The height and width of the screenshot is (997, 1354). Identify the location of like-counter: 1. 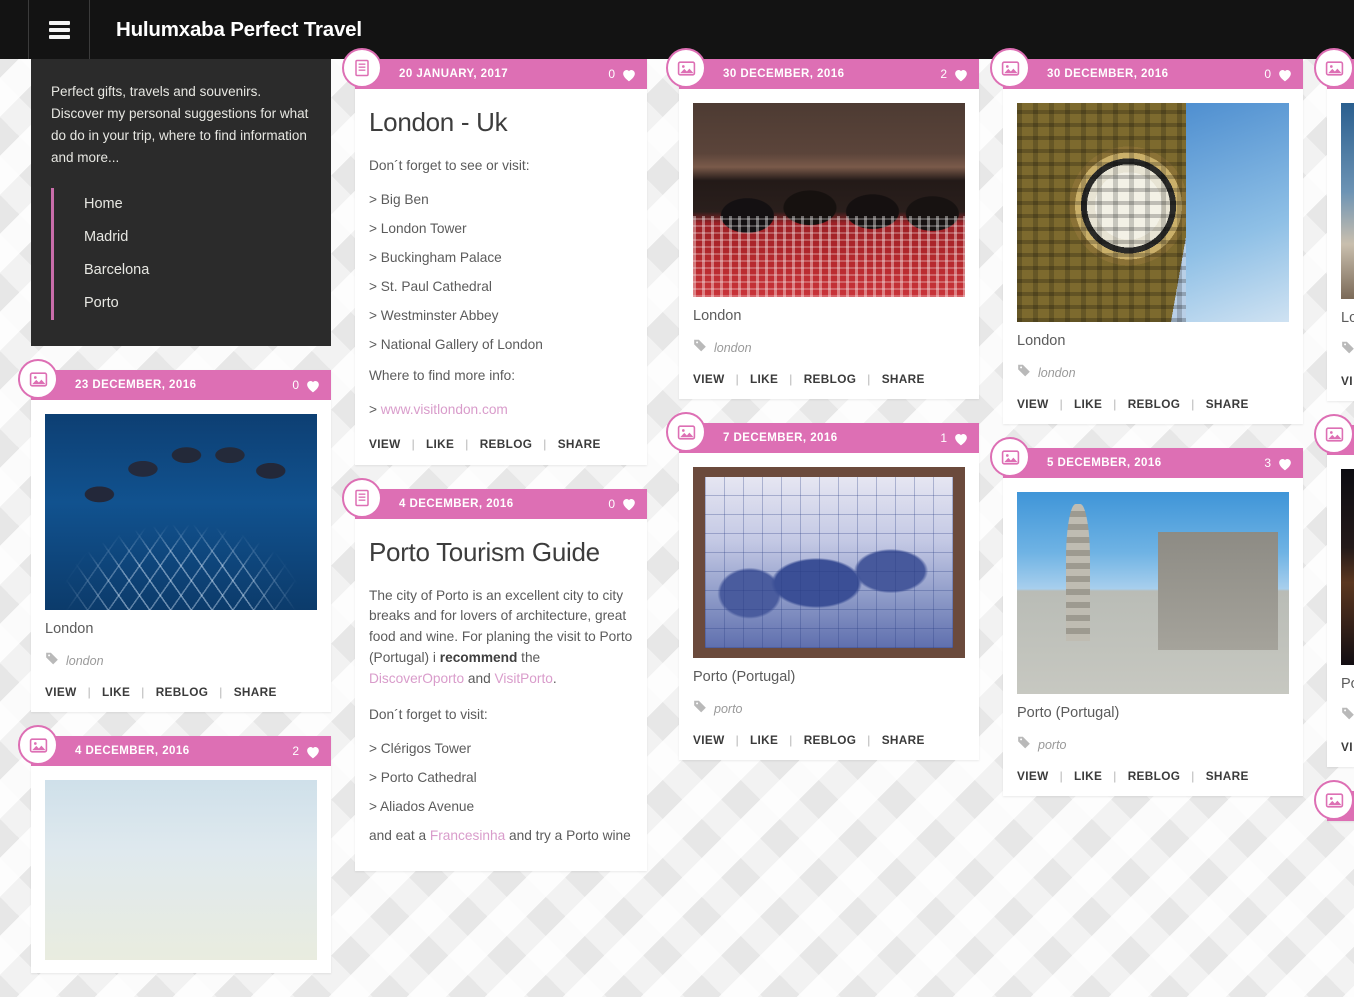
(953, 438).